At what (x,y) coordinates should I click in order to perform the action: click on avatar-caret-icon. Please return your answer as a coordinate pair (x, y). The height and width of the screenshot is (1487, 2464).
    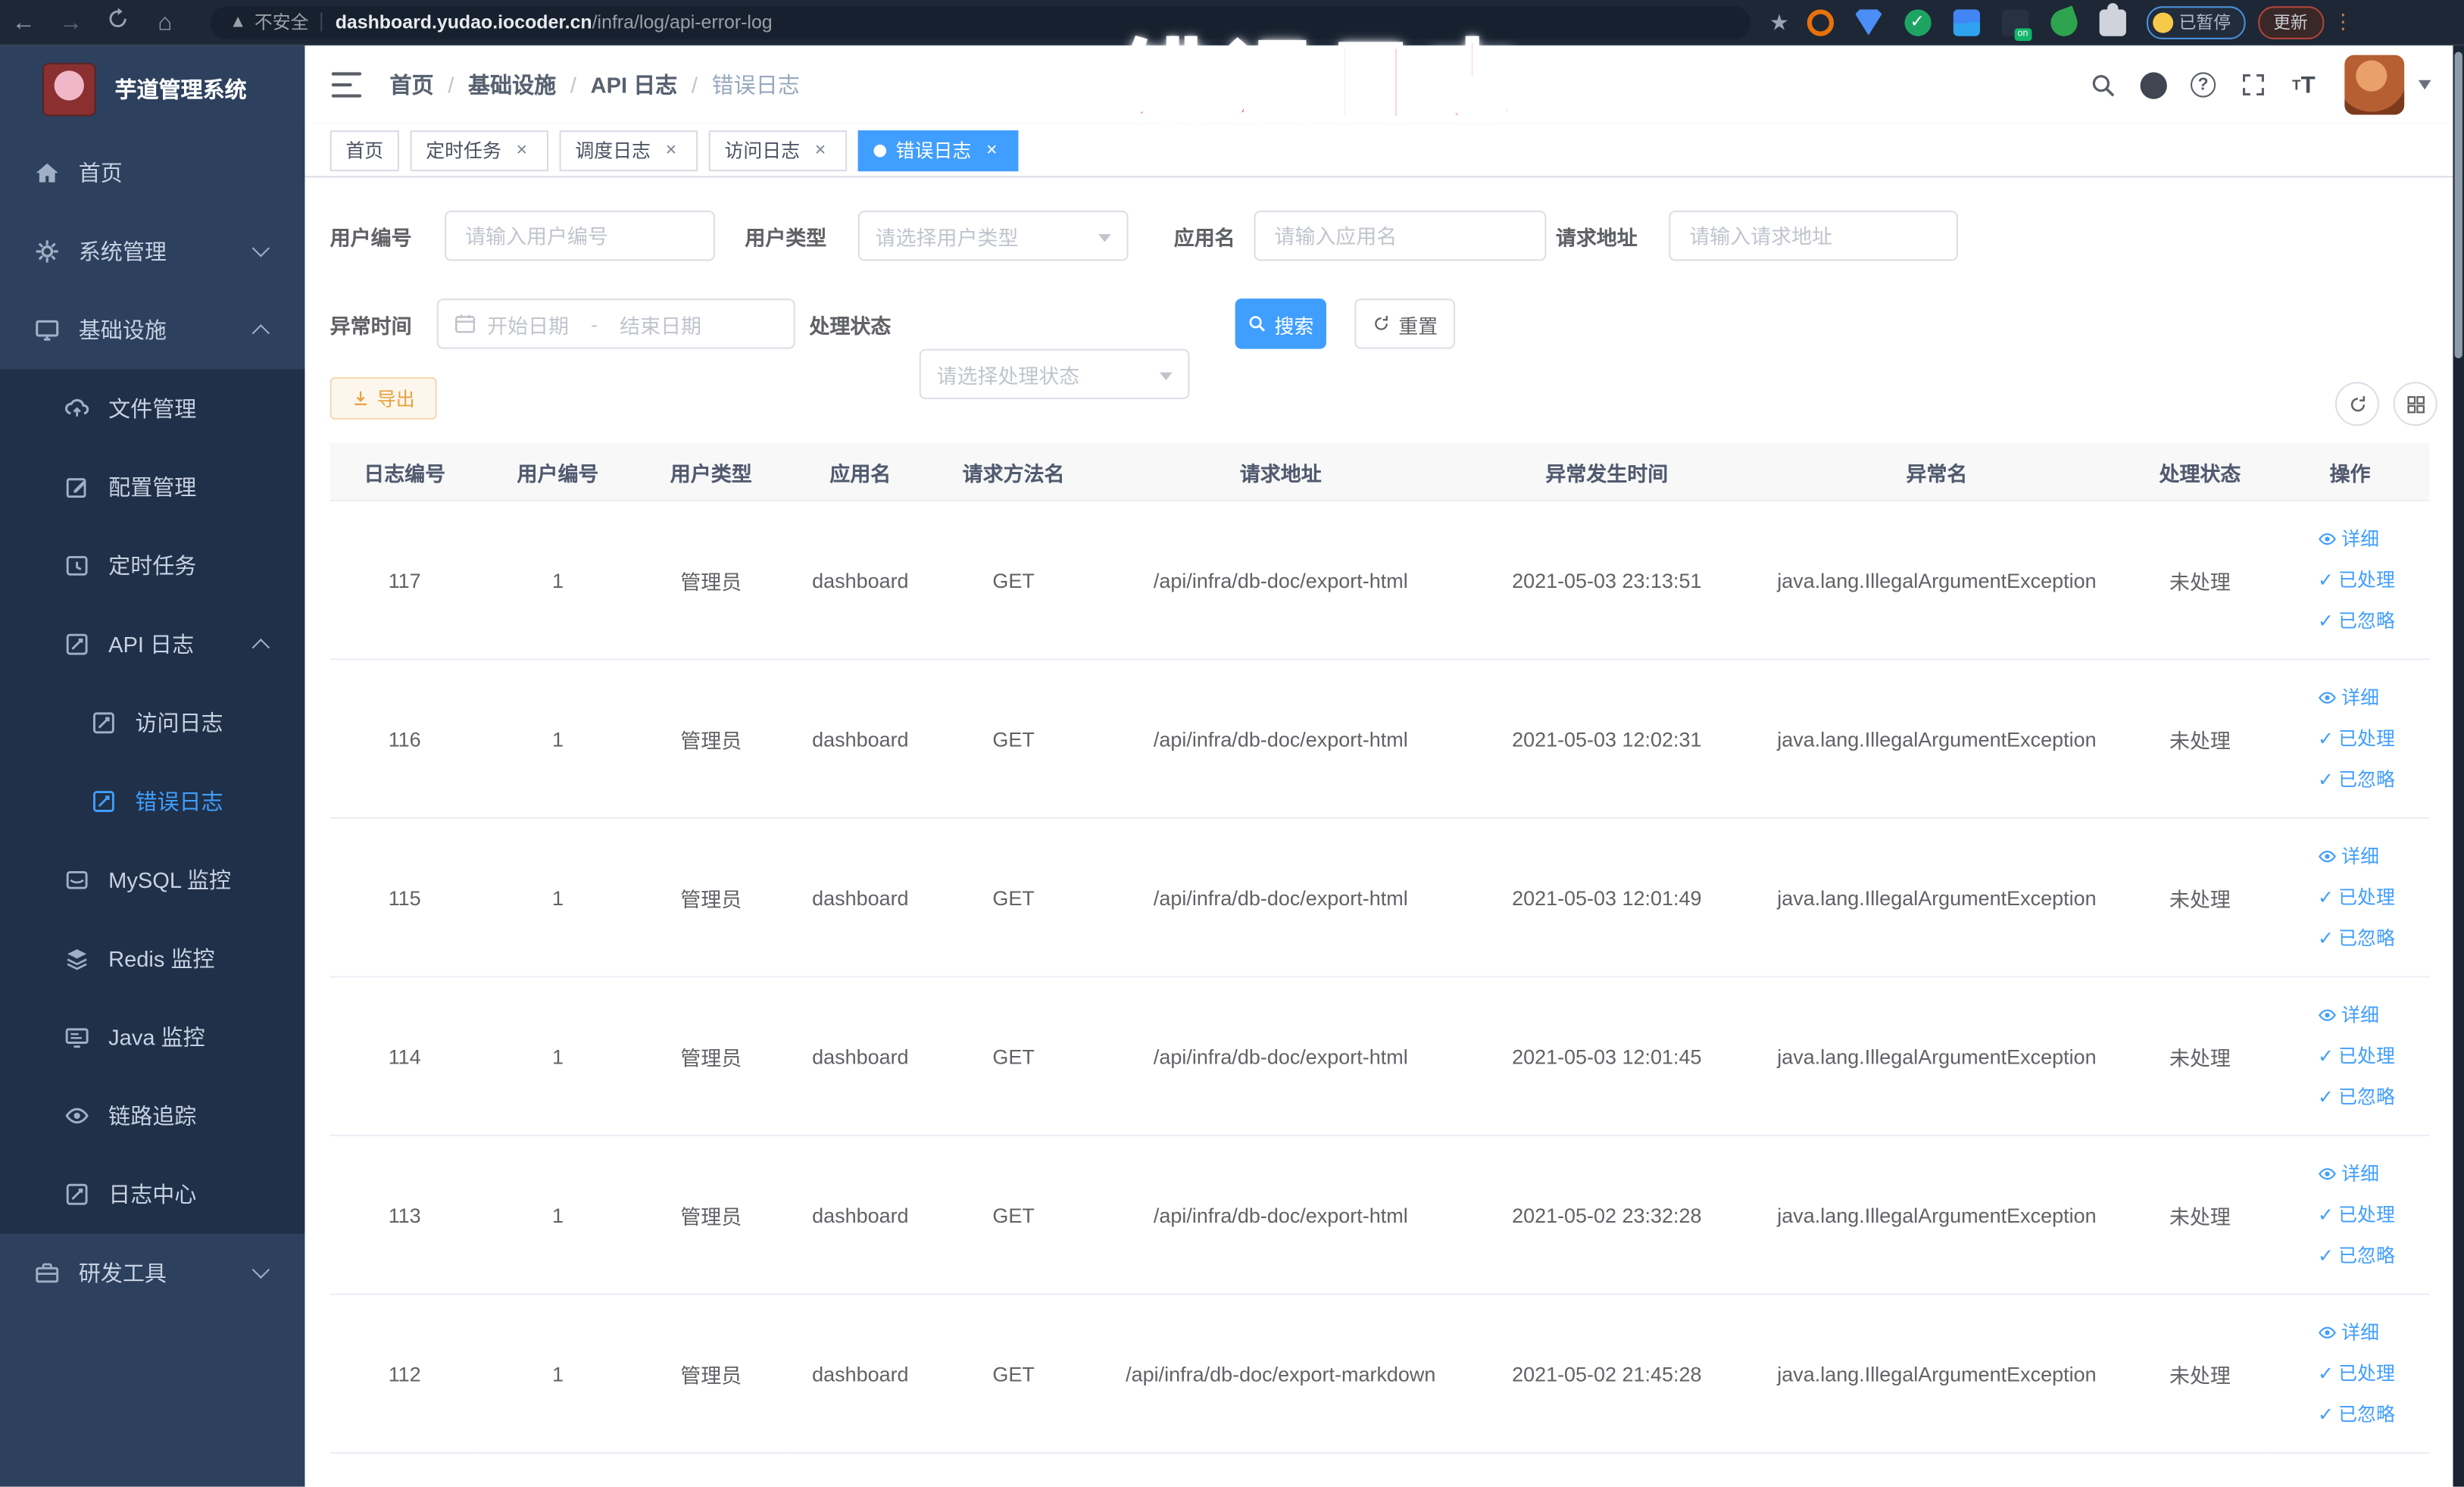
    Looking at the image, I should click on (2424, 85).